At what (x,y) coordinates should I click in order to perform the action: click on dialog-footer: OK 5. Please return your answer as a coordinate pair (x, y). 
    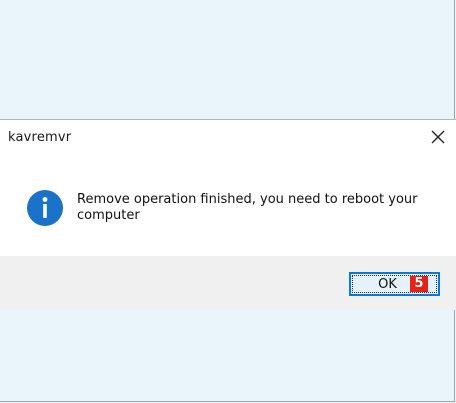
    Looking at the image, I should click on (228, 283).